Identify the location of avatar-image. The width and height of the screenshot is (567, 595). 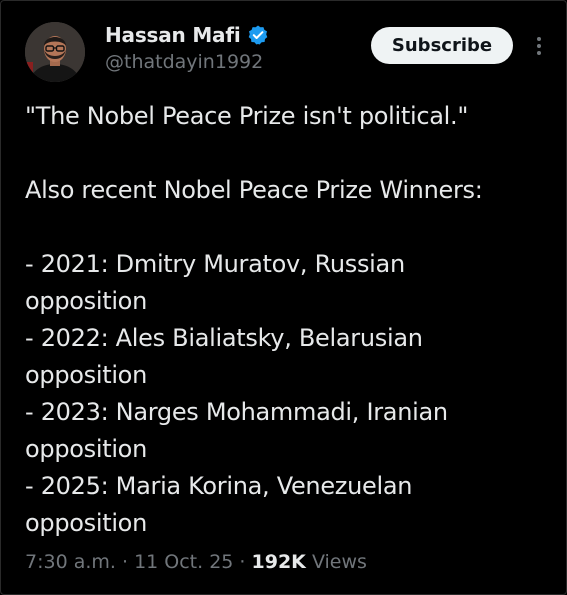
(55, 52).